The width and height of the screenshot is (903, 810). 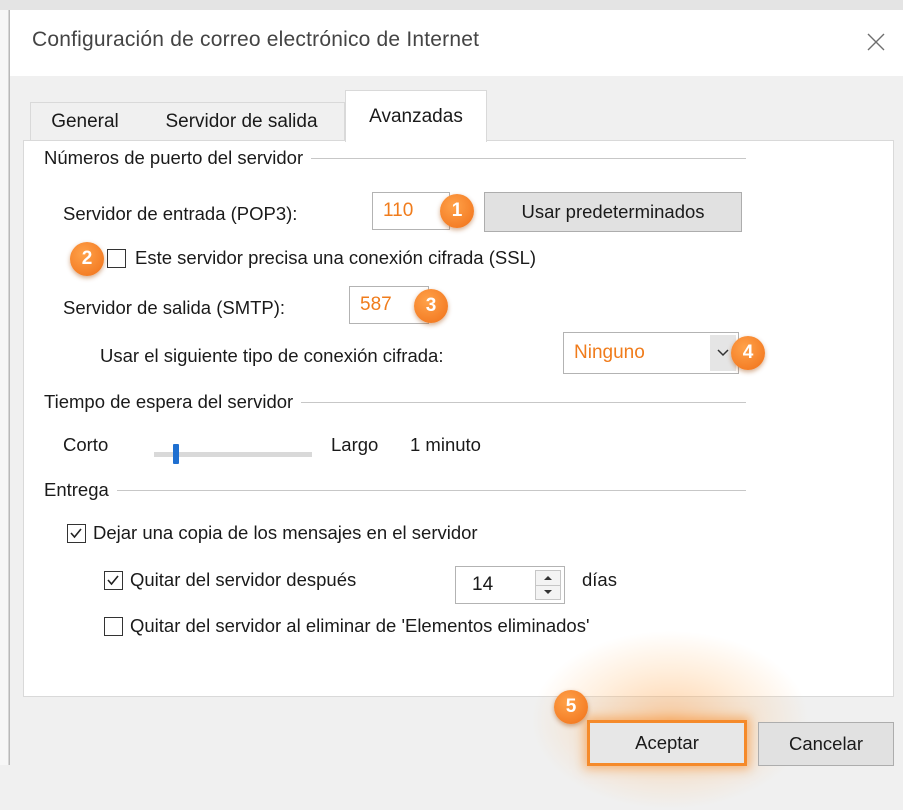 I want to click on remove-after-days-spinner: 14, so click(x=510, y=585).